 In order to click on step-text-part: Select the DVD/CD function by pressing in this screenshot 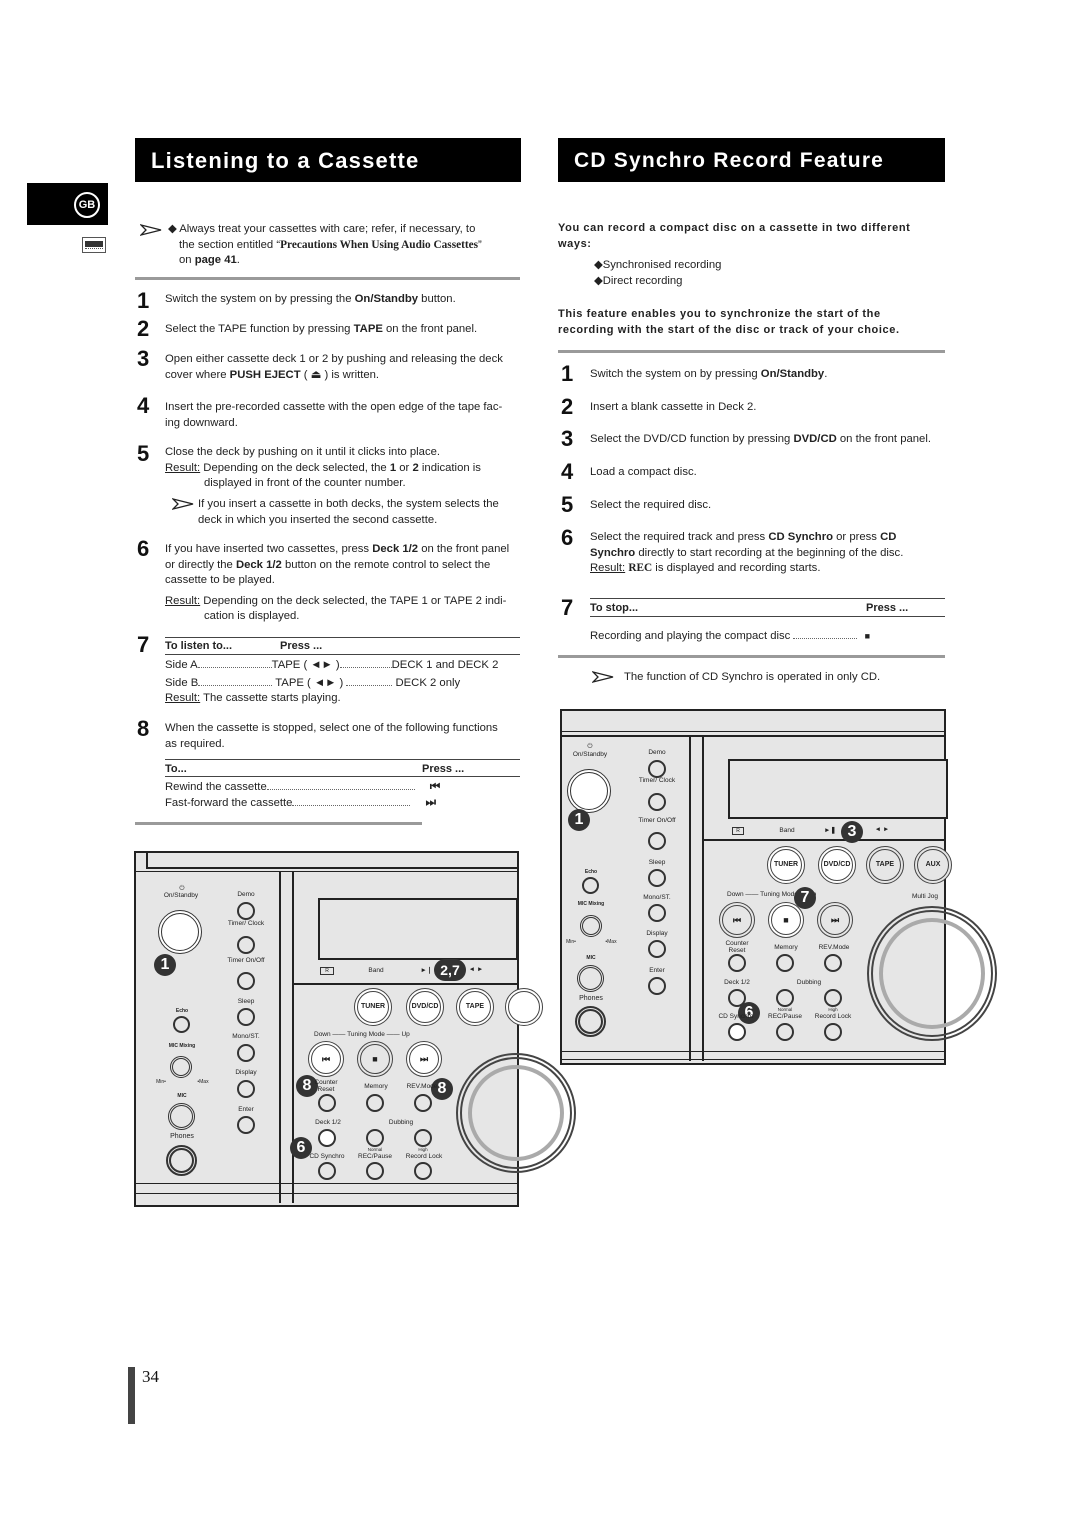, I will do `click(692, 439)`.